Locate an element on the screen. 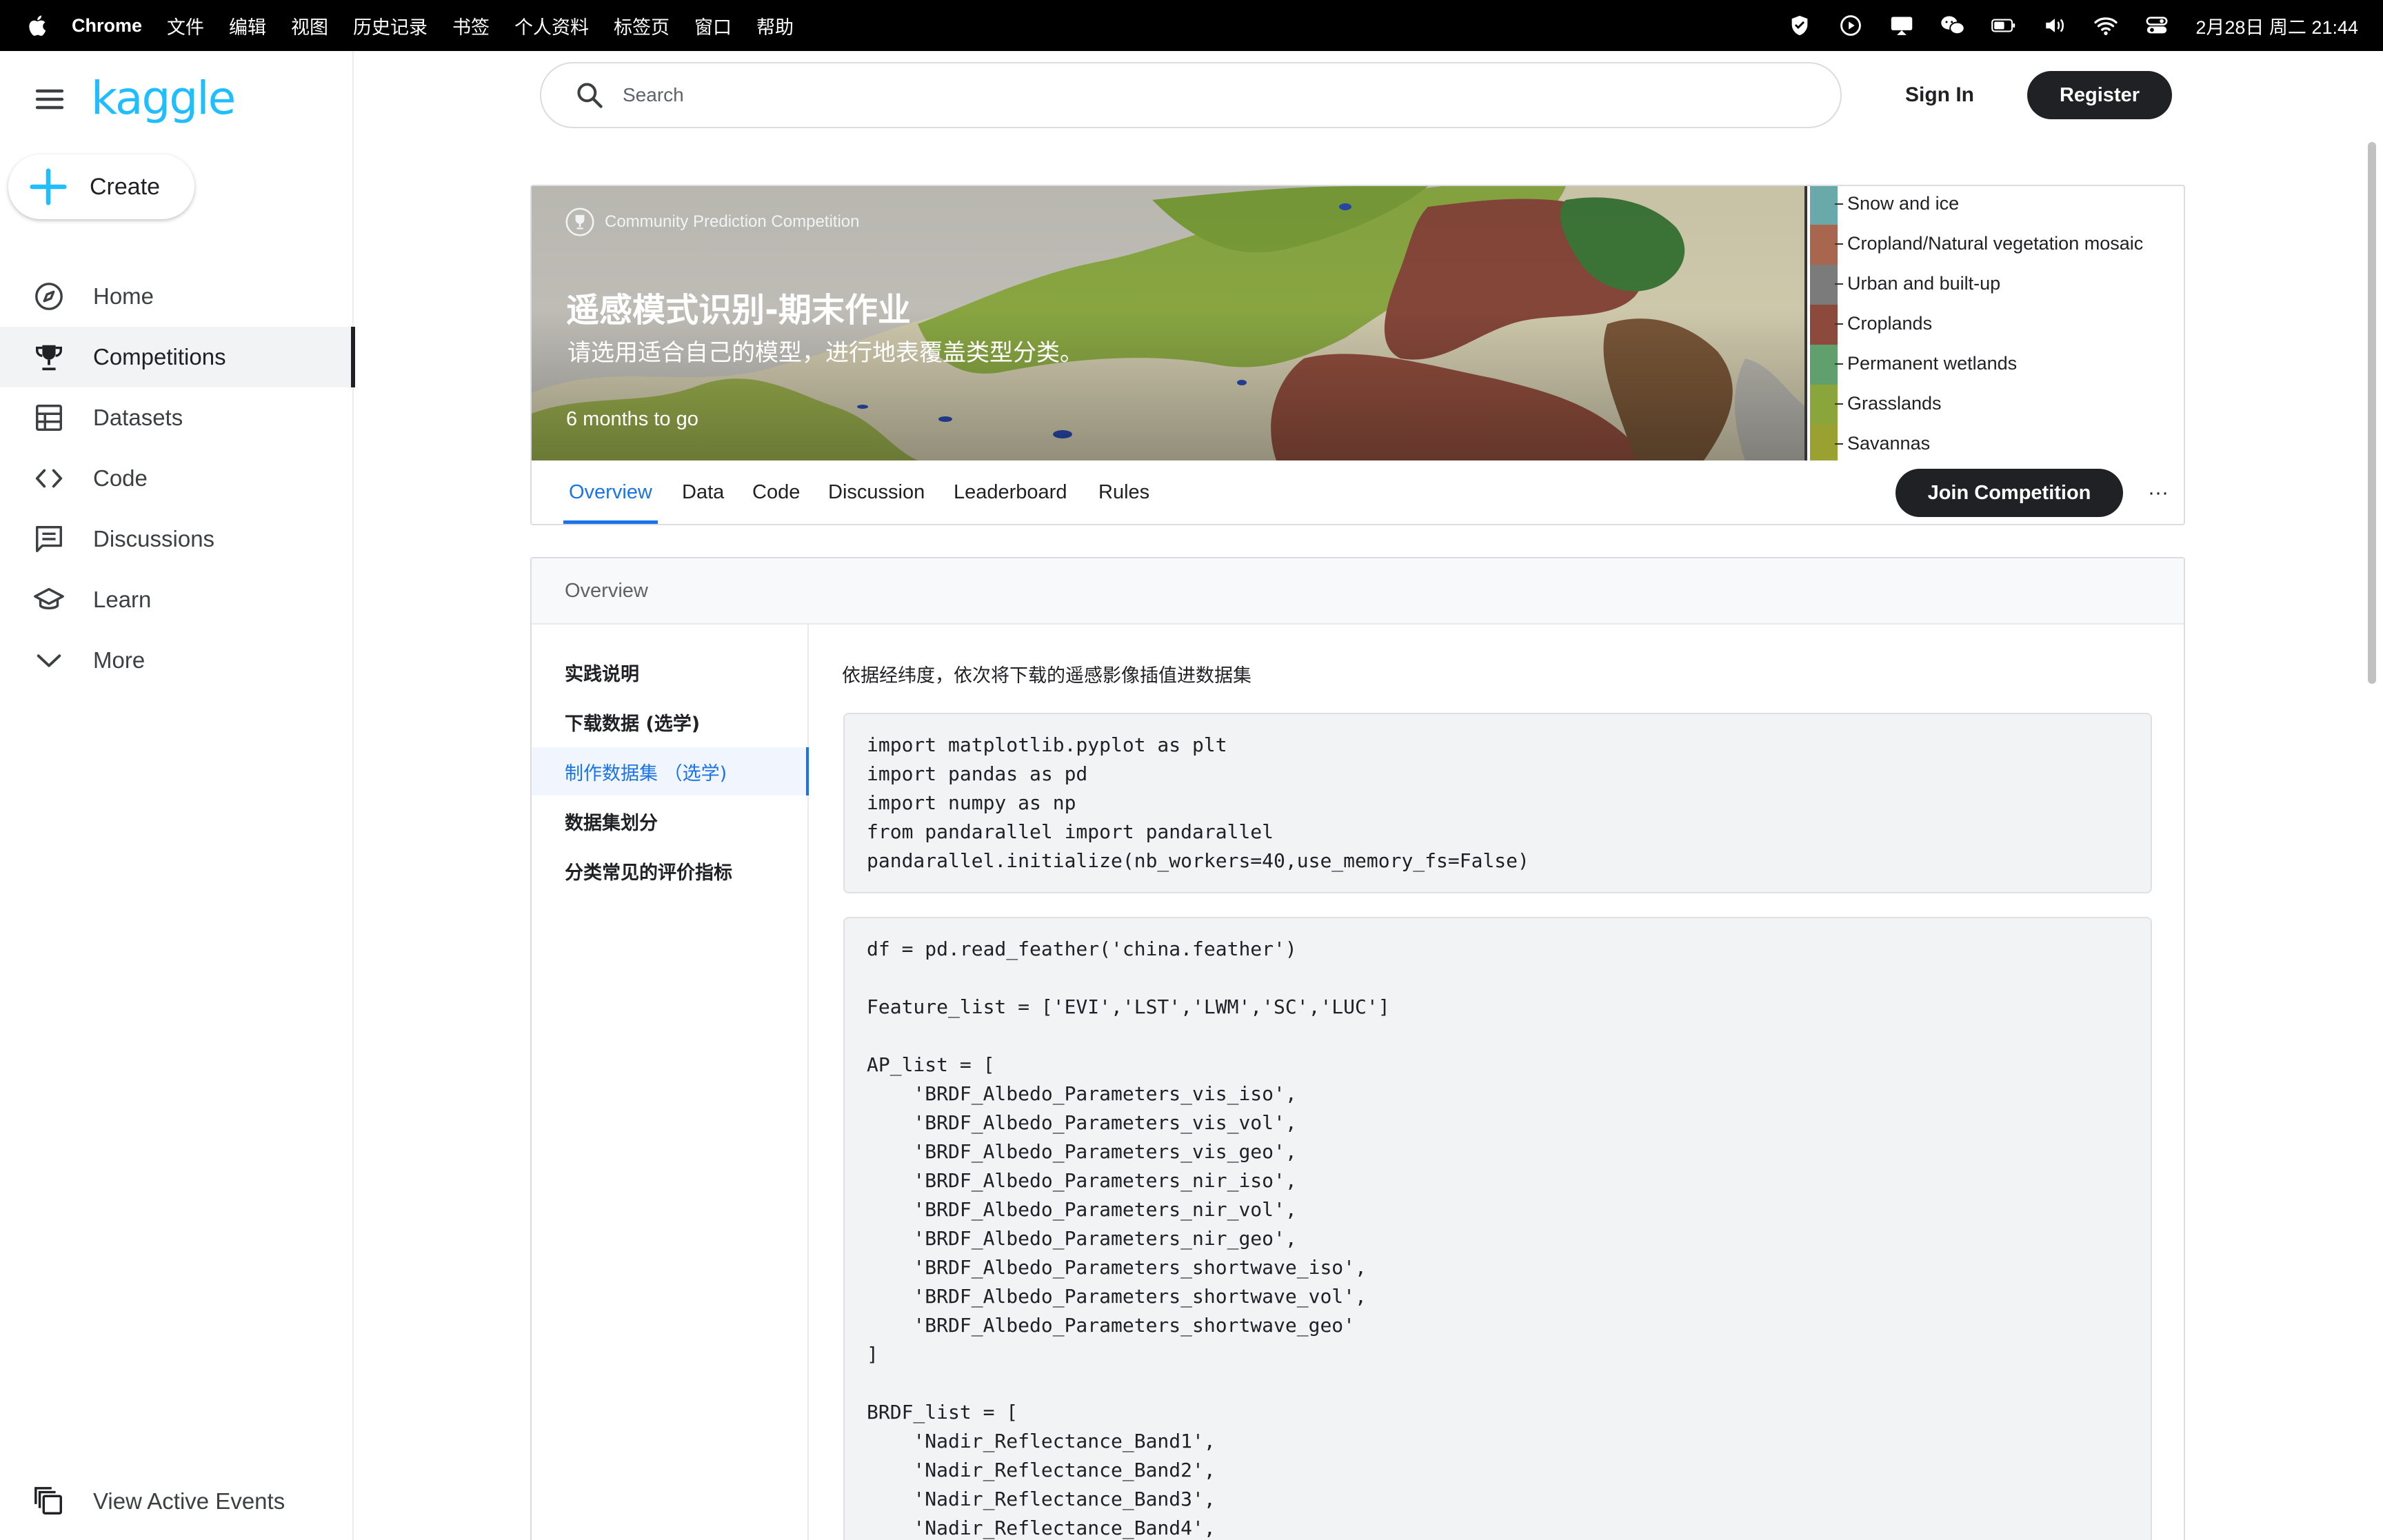 This screenshot has height=1540, width=2383. control-center-icon is located at coordinates (2156, 26).